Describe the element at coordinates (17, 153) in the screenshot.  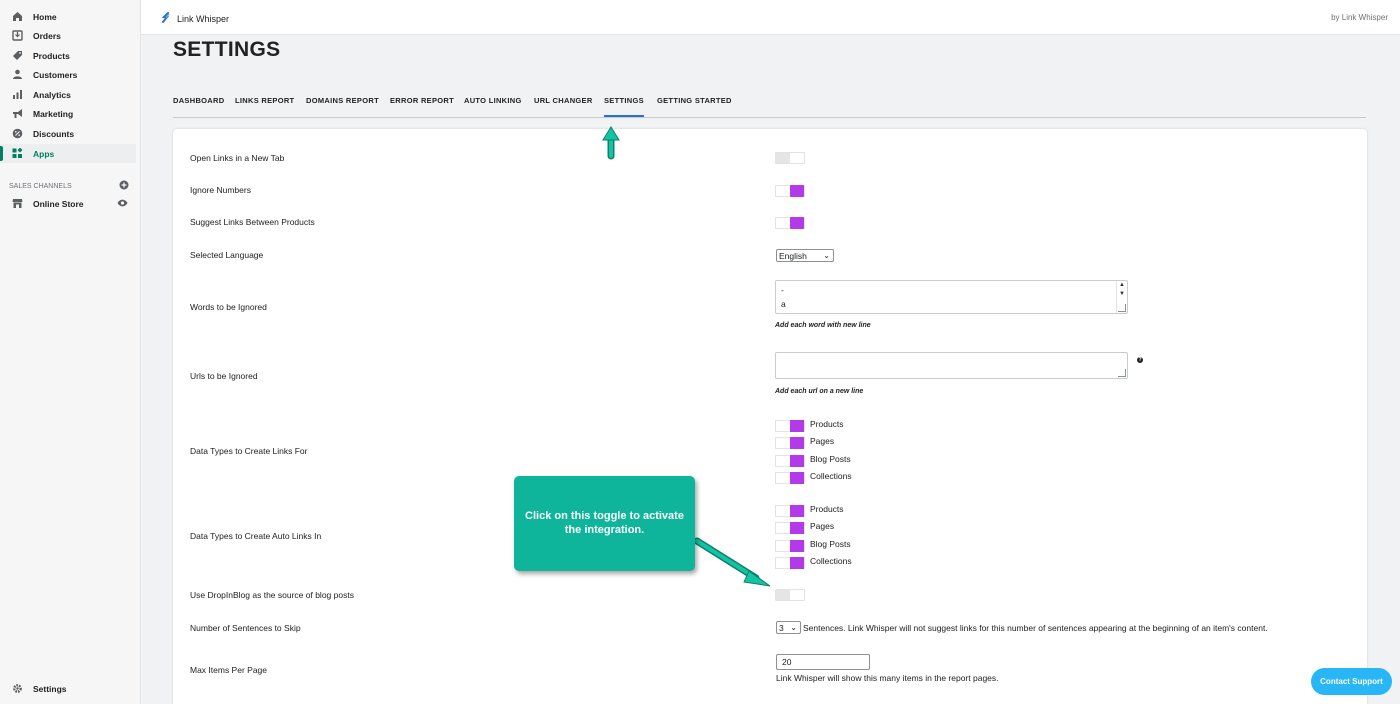
I see `apps-icon` at that location.